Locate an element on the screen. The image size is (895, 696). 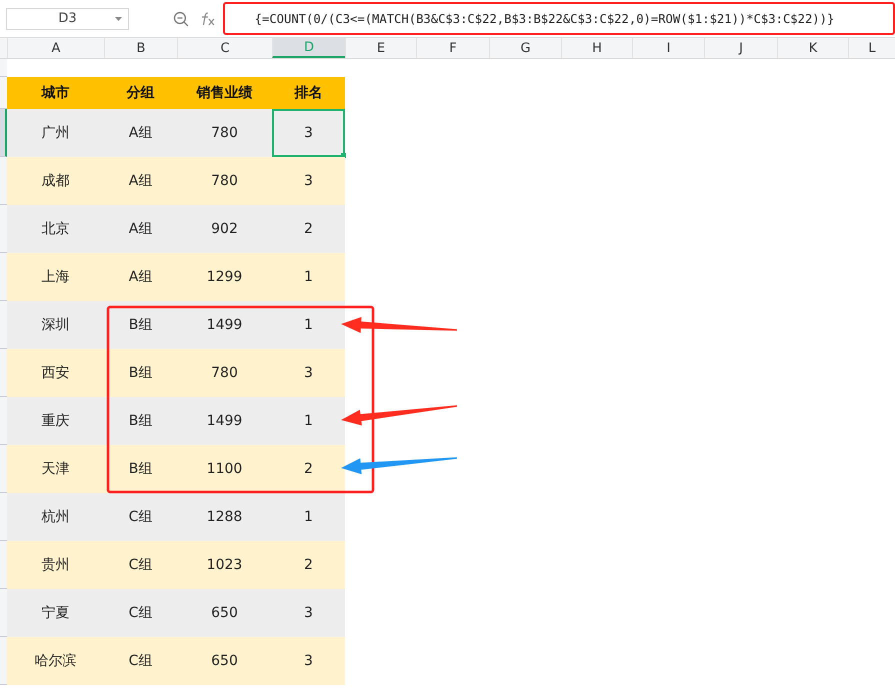
table-header-cell: 销售业绩 is located at coordinates (224, 93).